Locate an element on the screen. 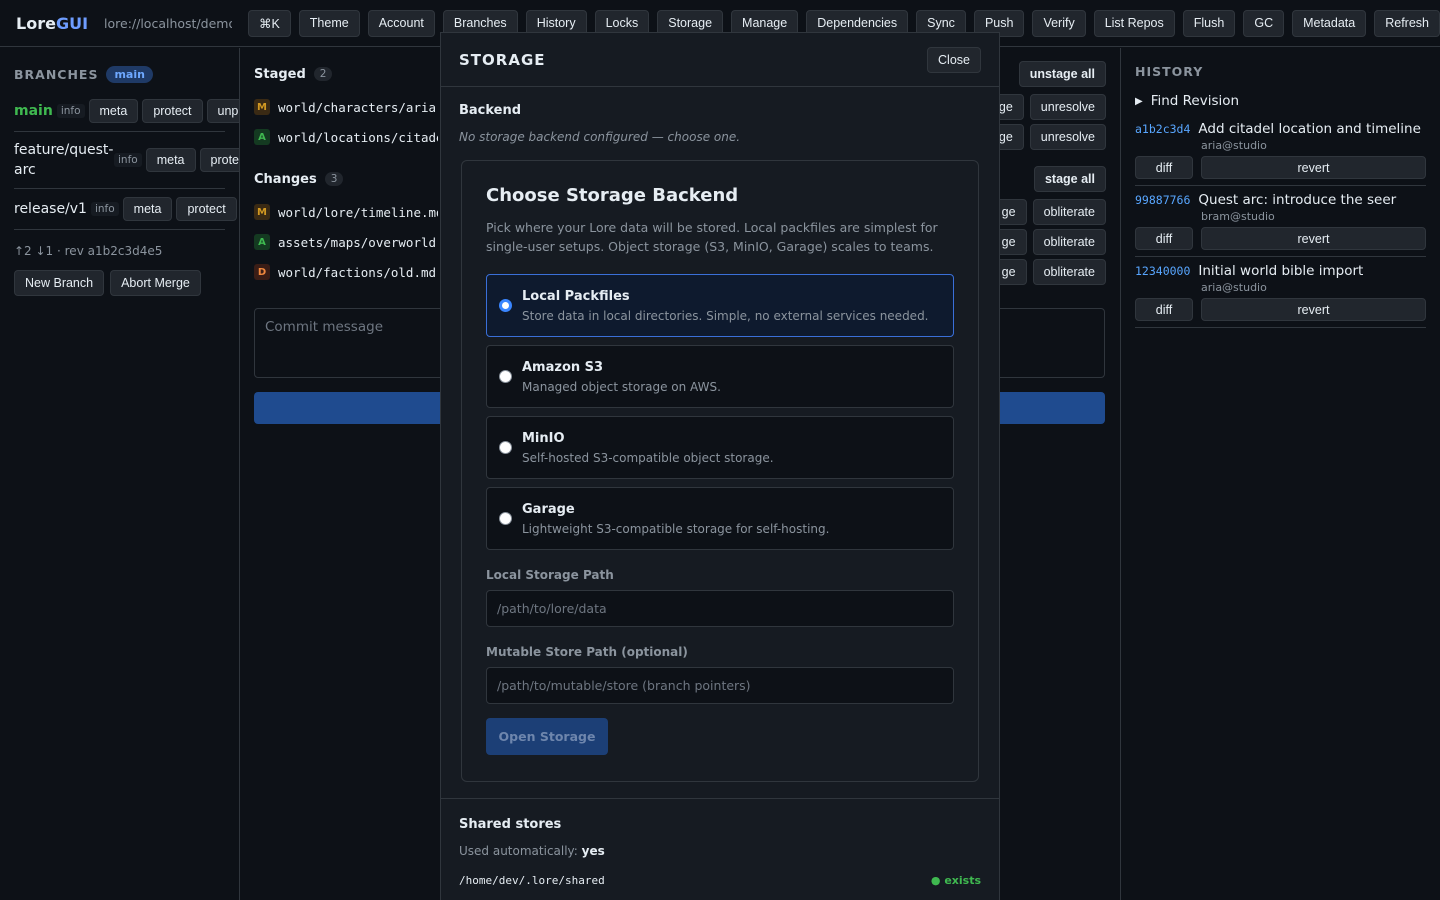 The image size is (1440, 900). commit-hash: 99887766 is located at coordinates (1162, 200).